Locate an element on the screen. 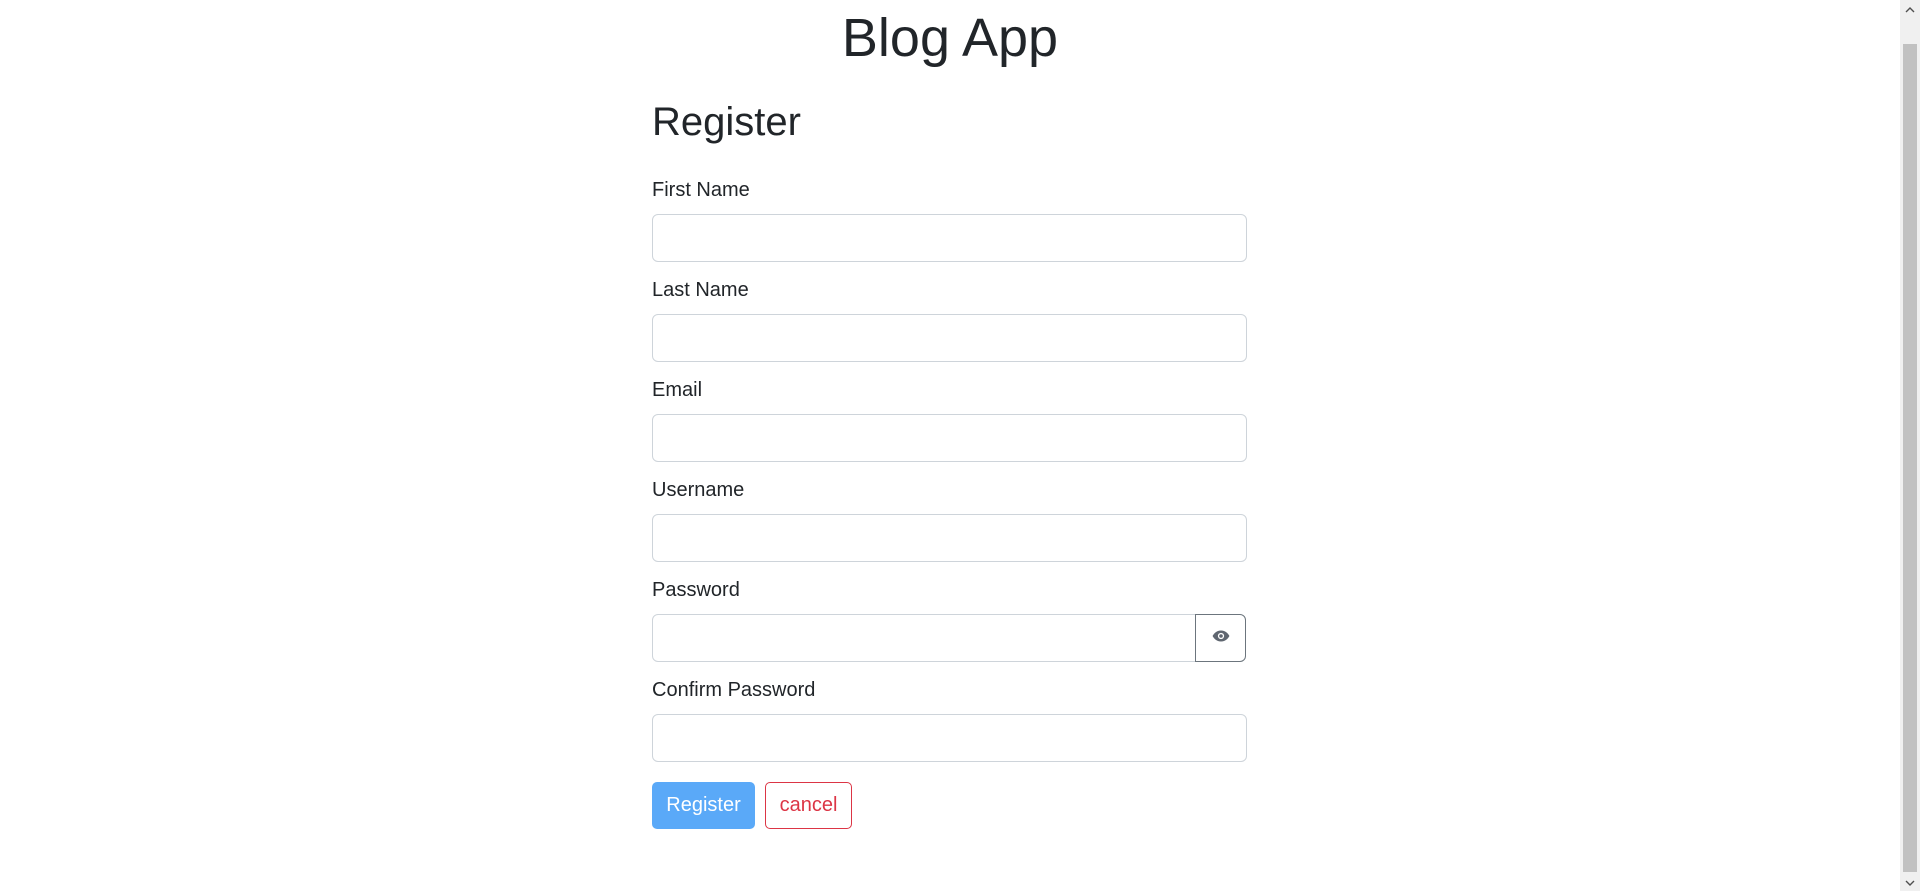 The height and width of the screenshot is (891, 1920). confirm-password-input is located at coordinates (949, 738).